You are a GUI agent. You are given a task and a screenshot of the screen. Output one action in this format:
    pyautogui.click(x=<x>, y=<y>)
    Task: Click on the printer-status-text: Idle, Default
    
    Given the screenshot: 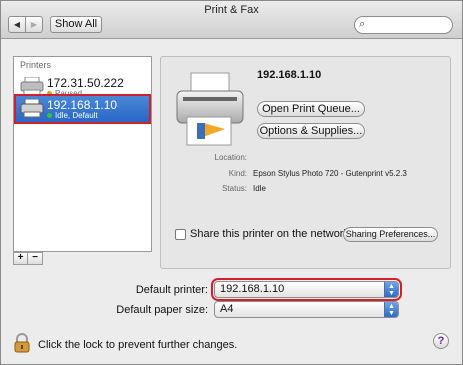 What is the action you would take?
    pyautogui.click(x=76, y=115)
    